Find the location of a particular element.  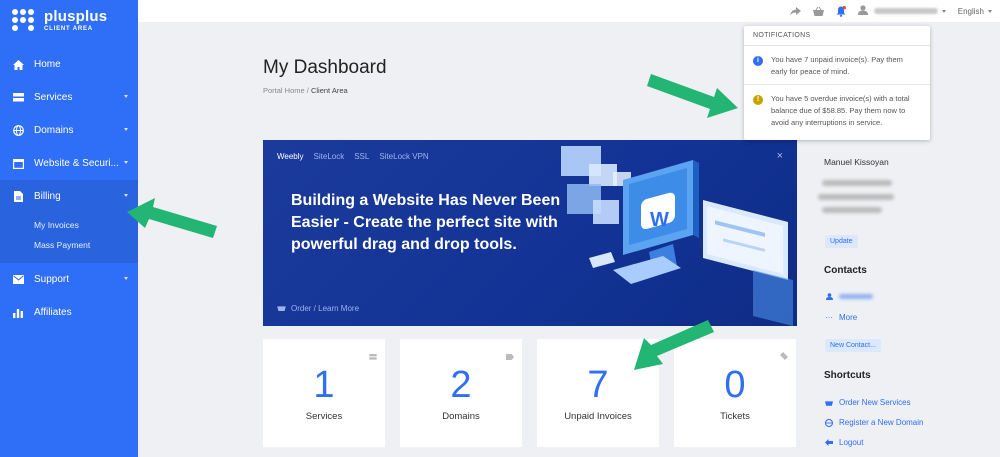

annotation-arrow-left is located at coordinates (172, 218).